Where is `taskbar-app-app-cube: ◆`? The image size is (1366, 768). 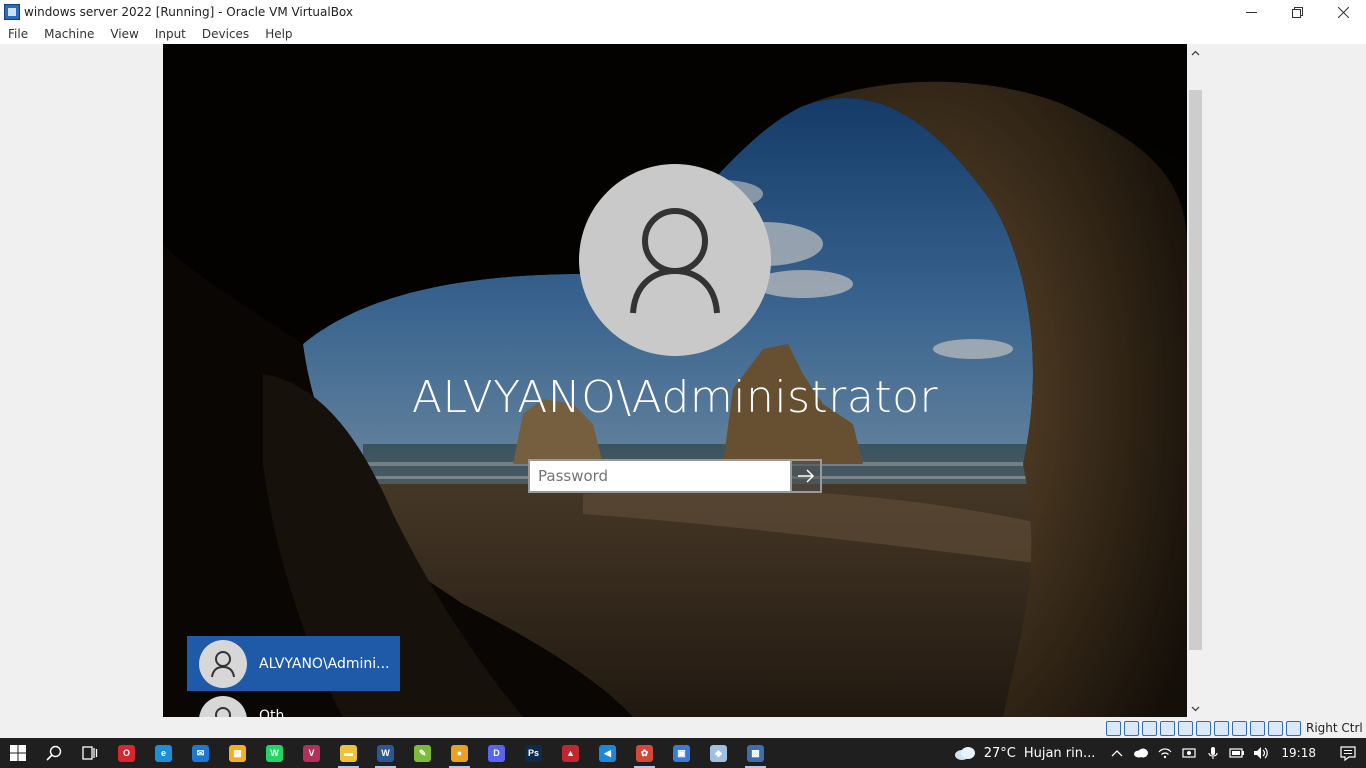
taskbar-app-app-cube: ◆ is located at coordinates (718, 753).